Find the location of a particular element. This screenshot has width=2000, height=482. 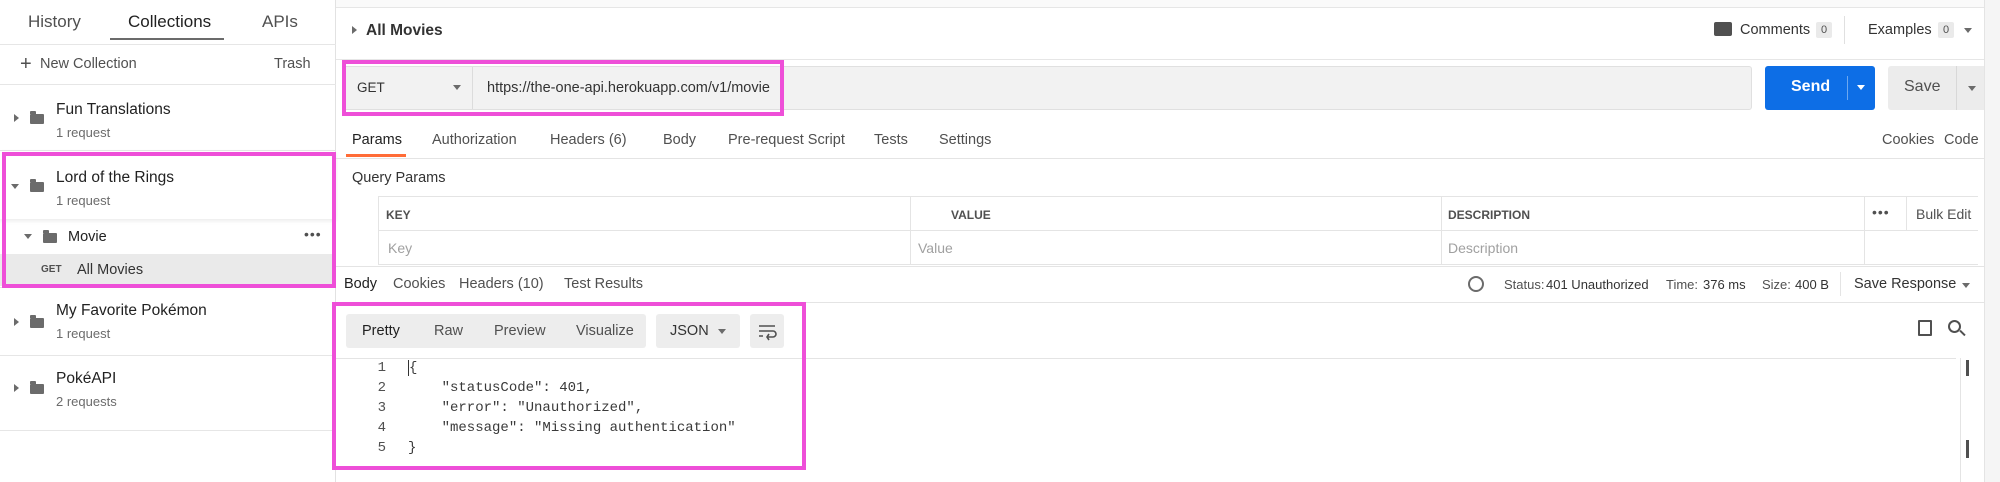

tab-authorization: Authorization is located at coordinates (474, 140).